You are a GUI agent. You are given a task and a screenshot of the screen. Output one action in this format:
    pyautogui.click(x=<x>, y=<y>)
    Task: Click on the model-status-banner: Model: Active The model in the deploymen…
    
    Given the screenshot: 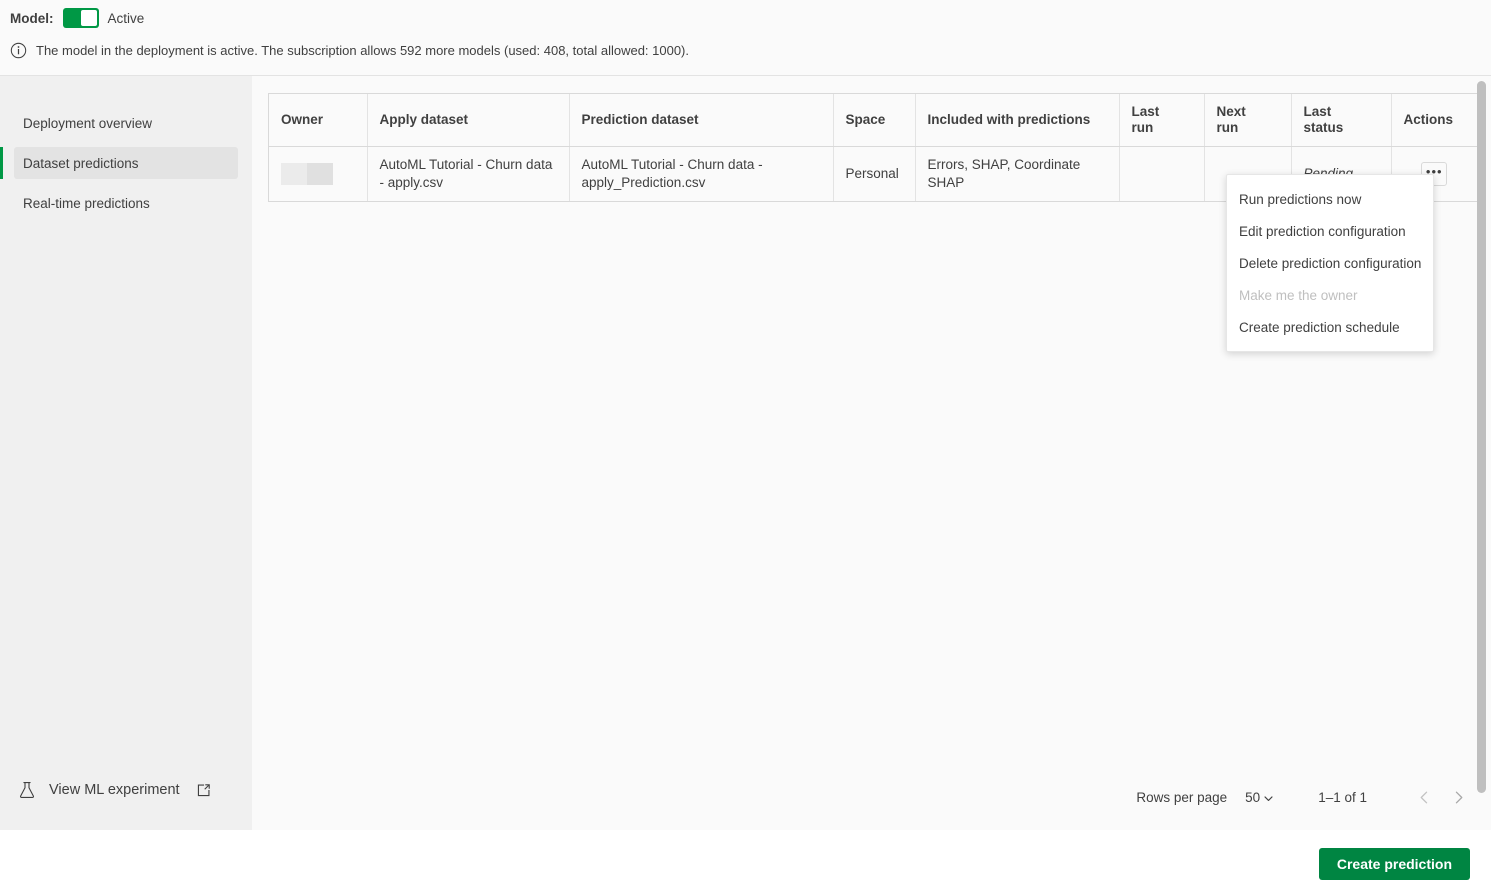 What is the action you would take?
    pyautogui.click(x=745, y=38)
    